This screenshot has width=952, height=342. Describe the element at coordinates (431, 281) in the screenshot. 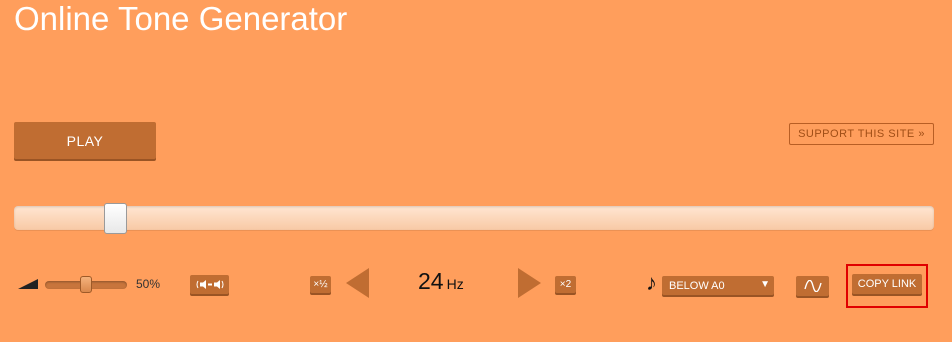

I see `frequency-value: 24` at that location.